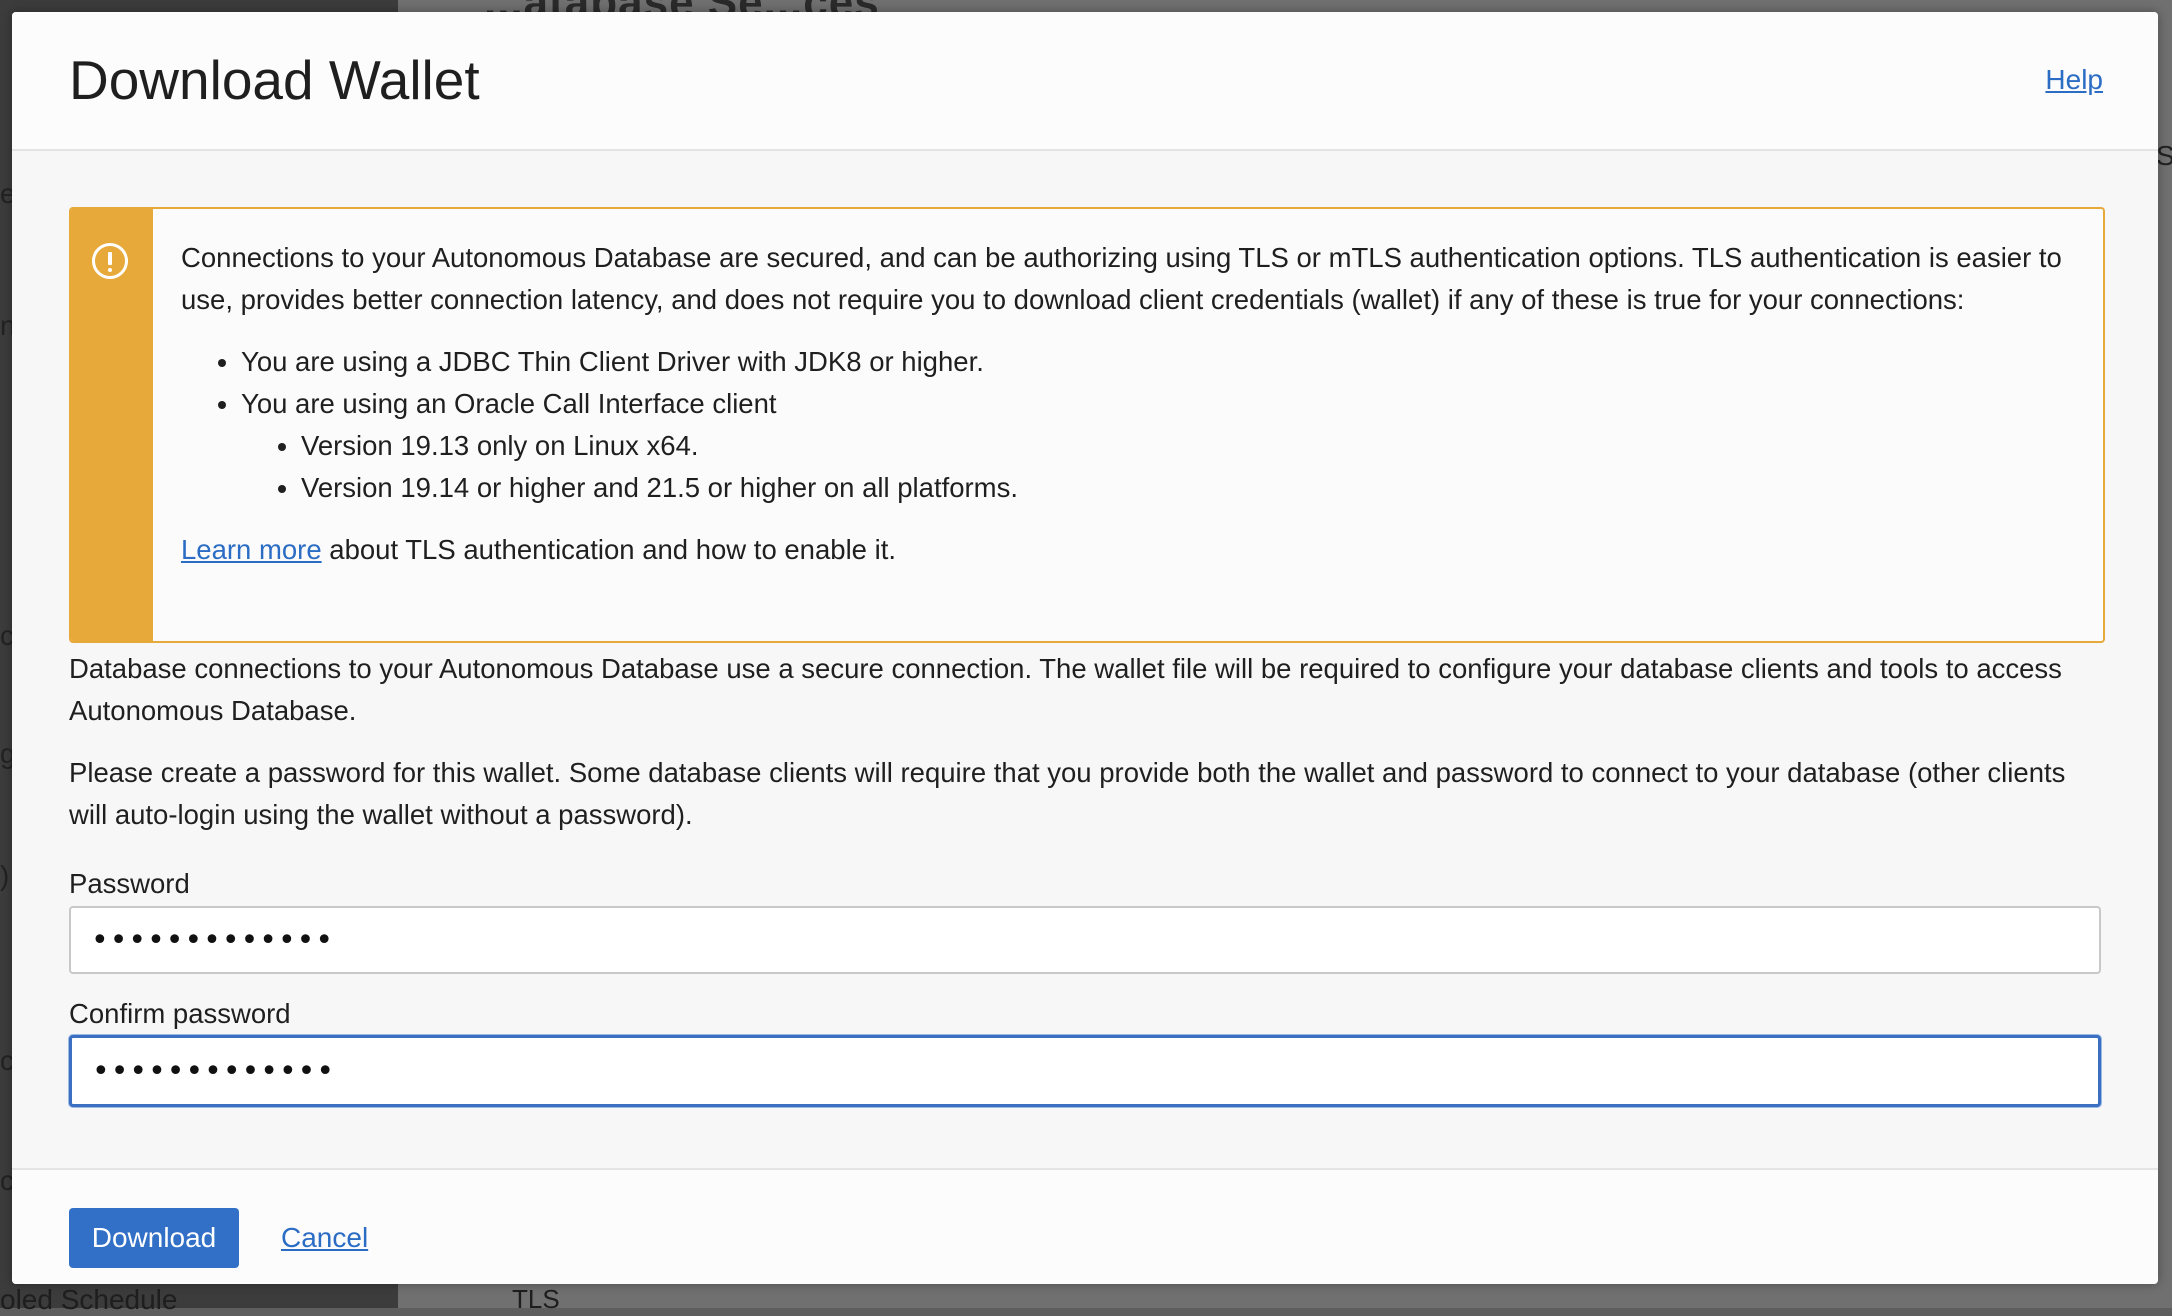  I want to click on confirm-password-label: Confirm password, so click(180, 1013).